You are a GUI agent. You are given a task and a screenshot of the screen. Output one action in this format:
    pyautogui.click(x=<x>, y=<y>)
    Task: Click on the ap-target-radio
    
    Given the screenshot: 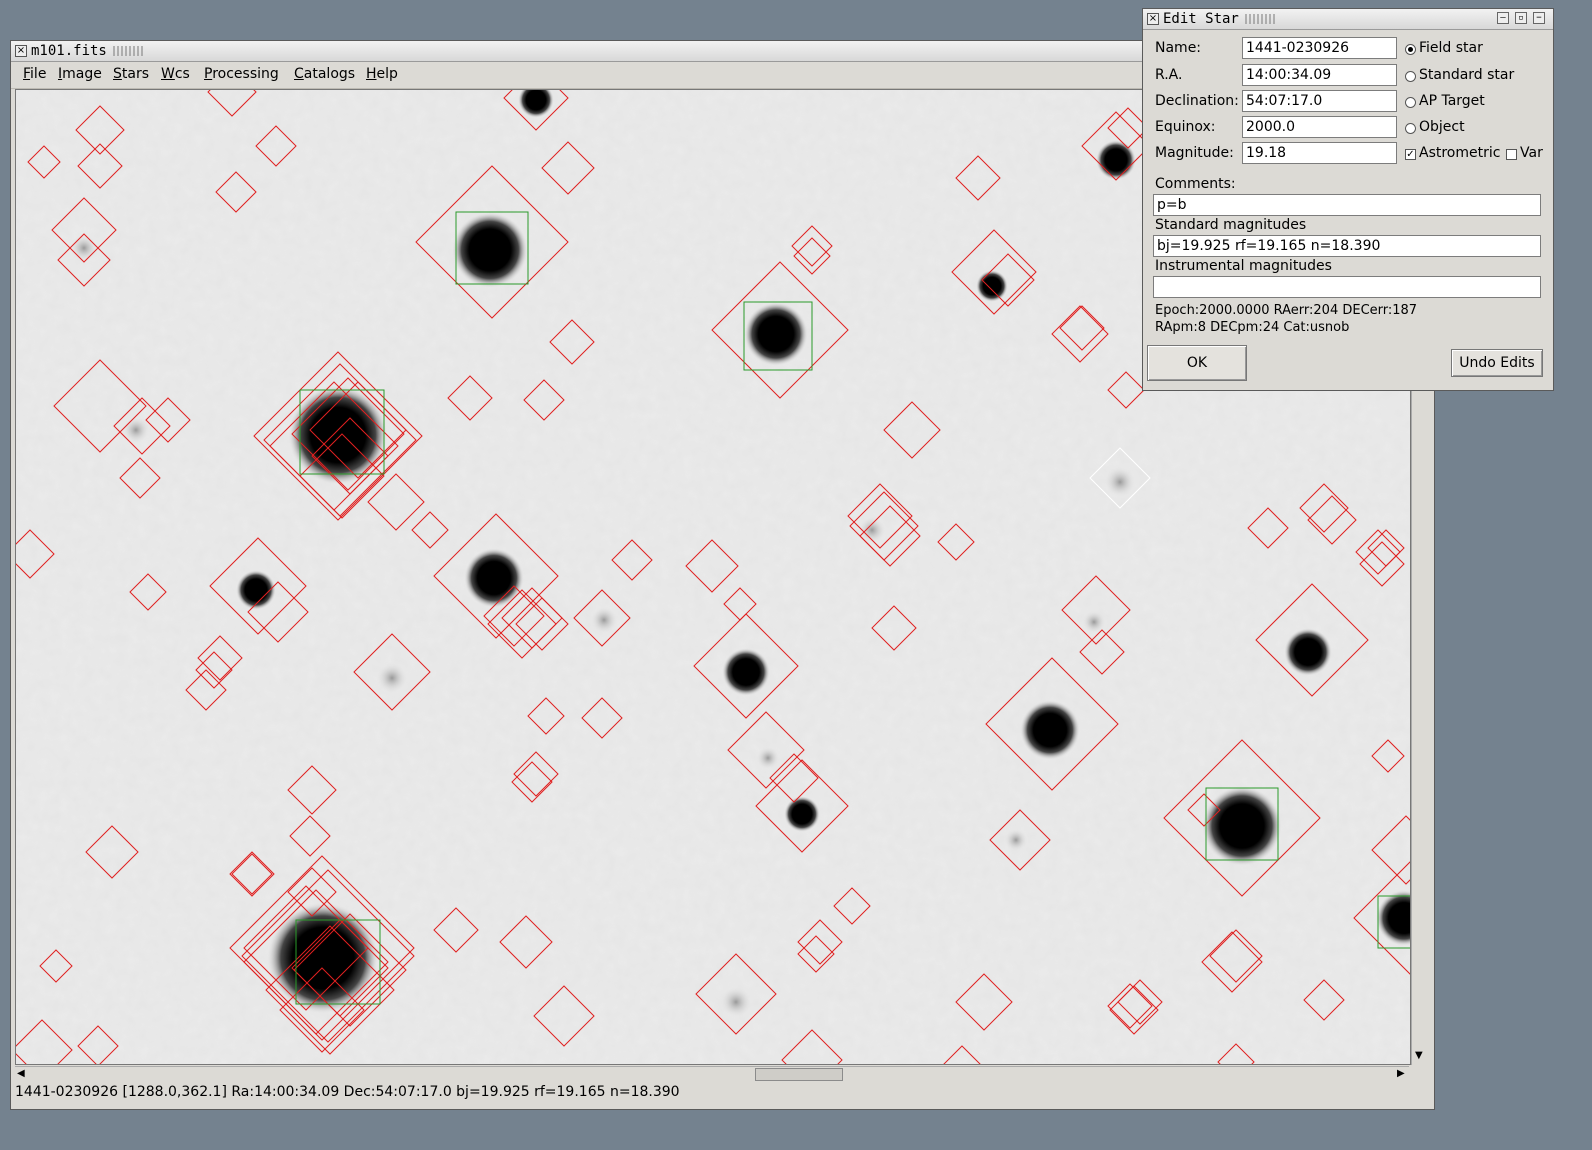 What is the action you would take?
    pyautogui.click(x=1410, y=102)
    